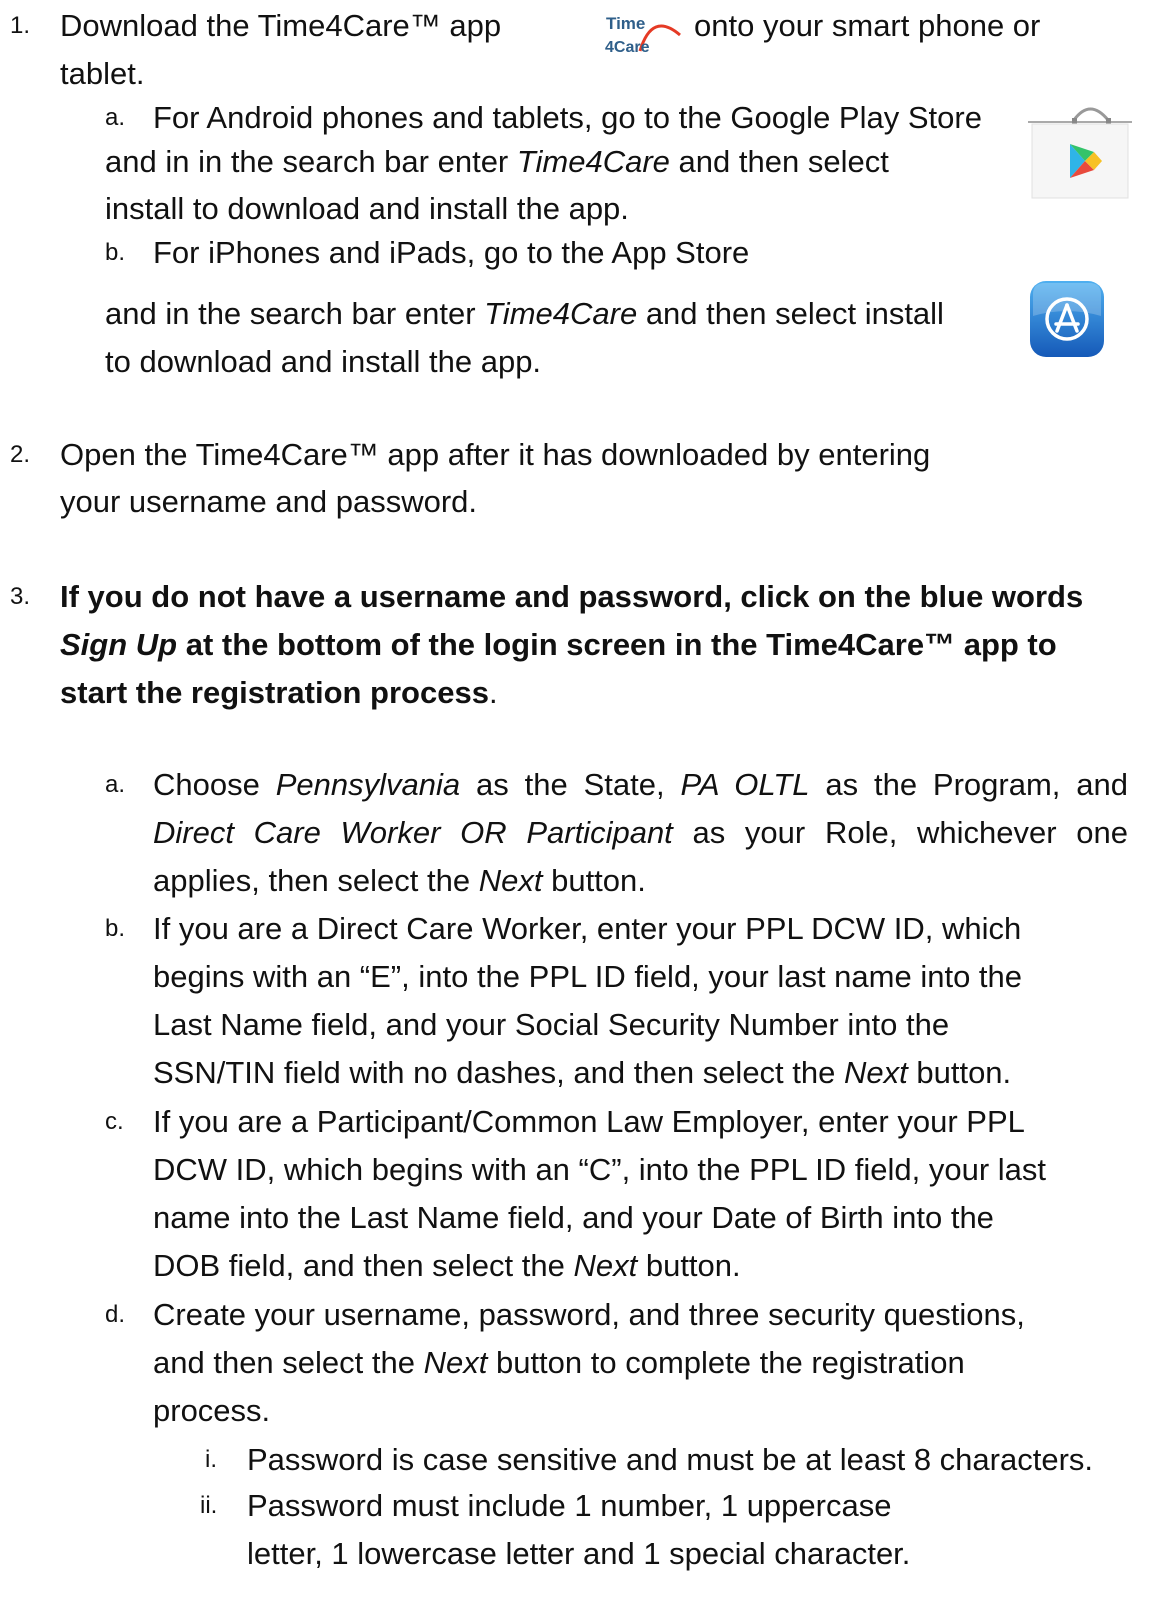  I want to click on item-1a-line-3: install to download and install the app., so click(367, 208).